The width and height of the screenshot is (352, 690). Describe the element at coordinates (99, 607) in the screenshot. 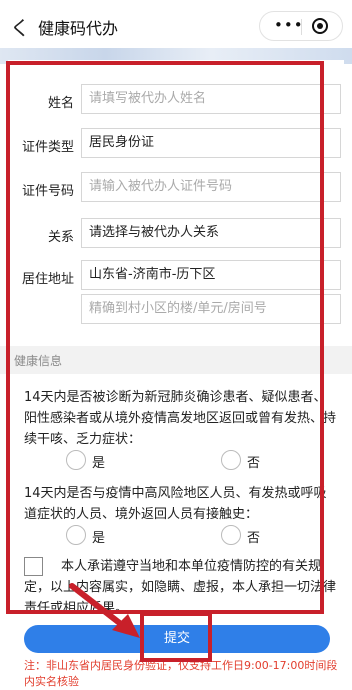

I see `arrow-shaft` at that location.